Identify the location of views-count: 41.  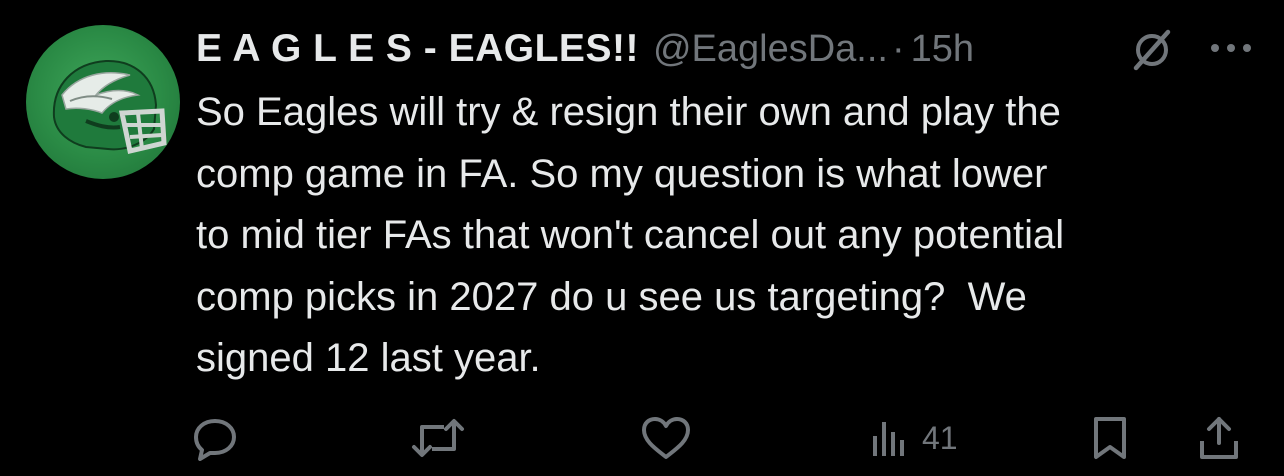
(940, 437).